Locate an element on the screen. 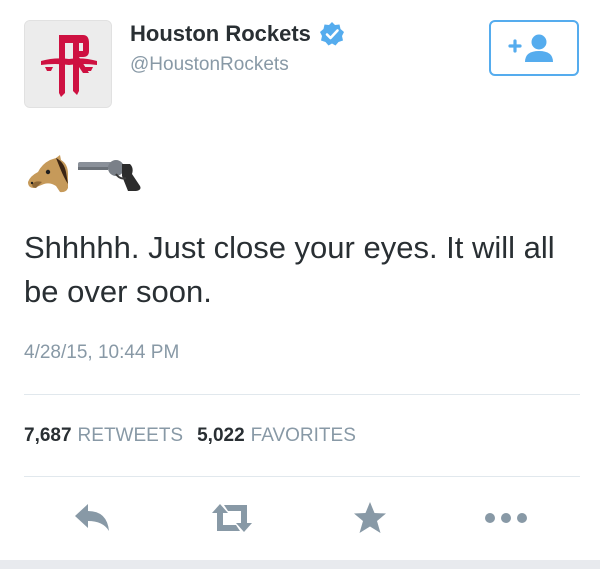 This screenshot has height=569, width=600. author-name-row: Houston Rockets is located at coordinates (237, 34).